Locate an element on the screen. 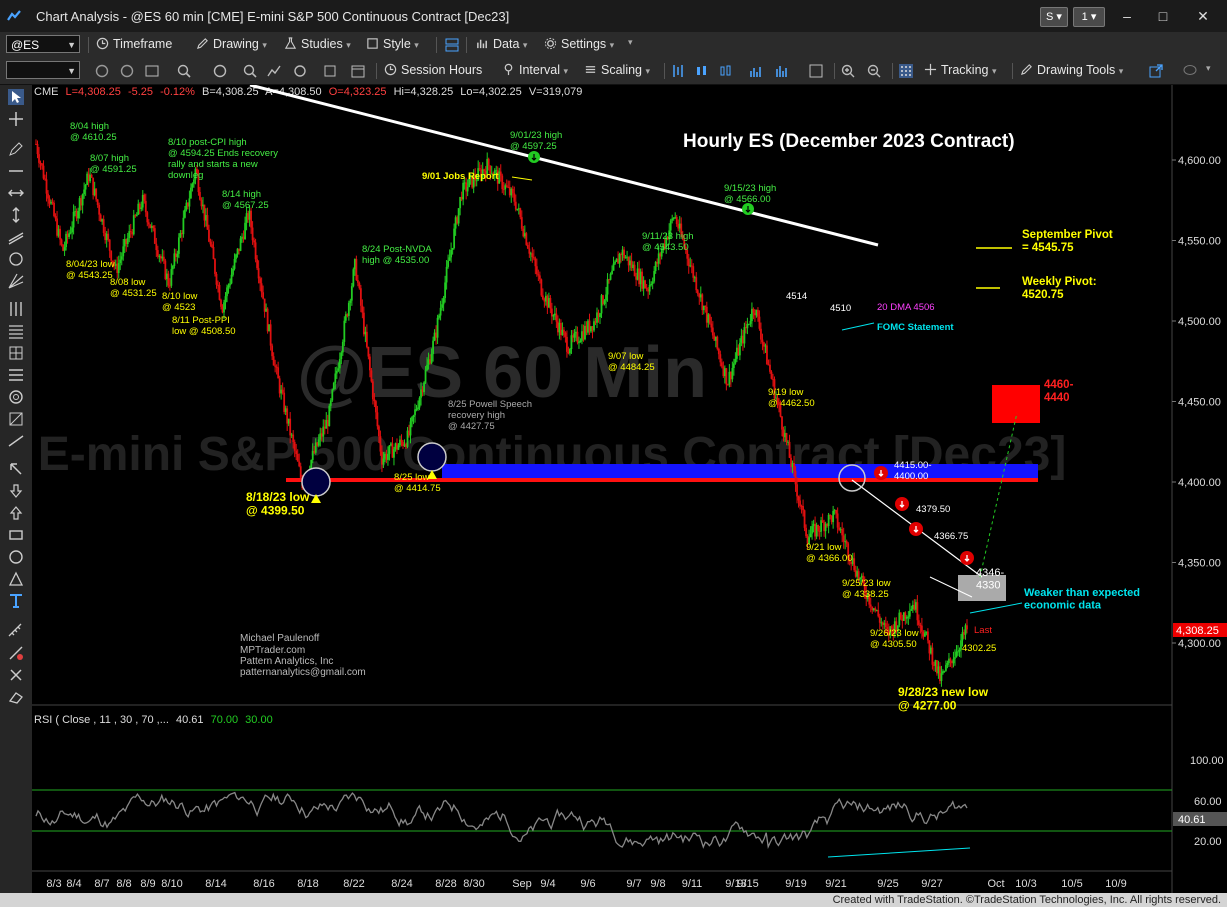 This screenshot has width=1227, height=907. grid-toggle-icon is located at coordinates (816, 71).